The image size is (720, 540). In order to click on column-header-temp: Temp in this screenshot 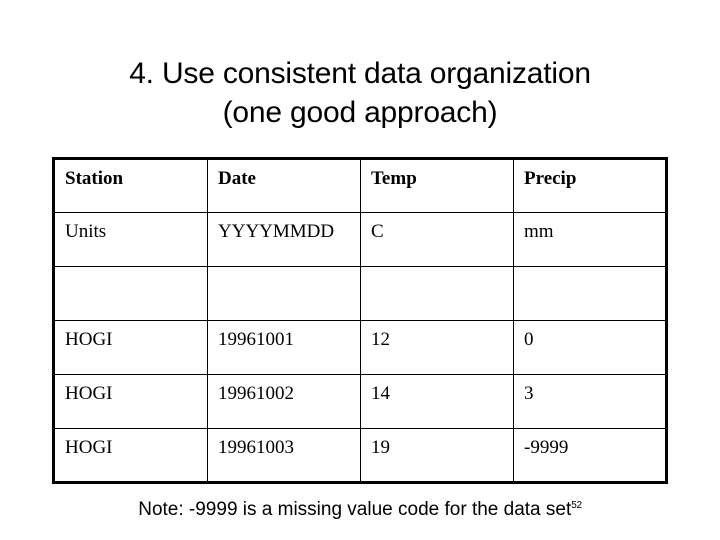, I will do `click(437, 185)`.